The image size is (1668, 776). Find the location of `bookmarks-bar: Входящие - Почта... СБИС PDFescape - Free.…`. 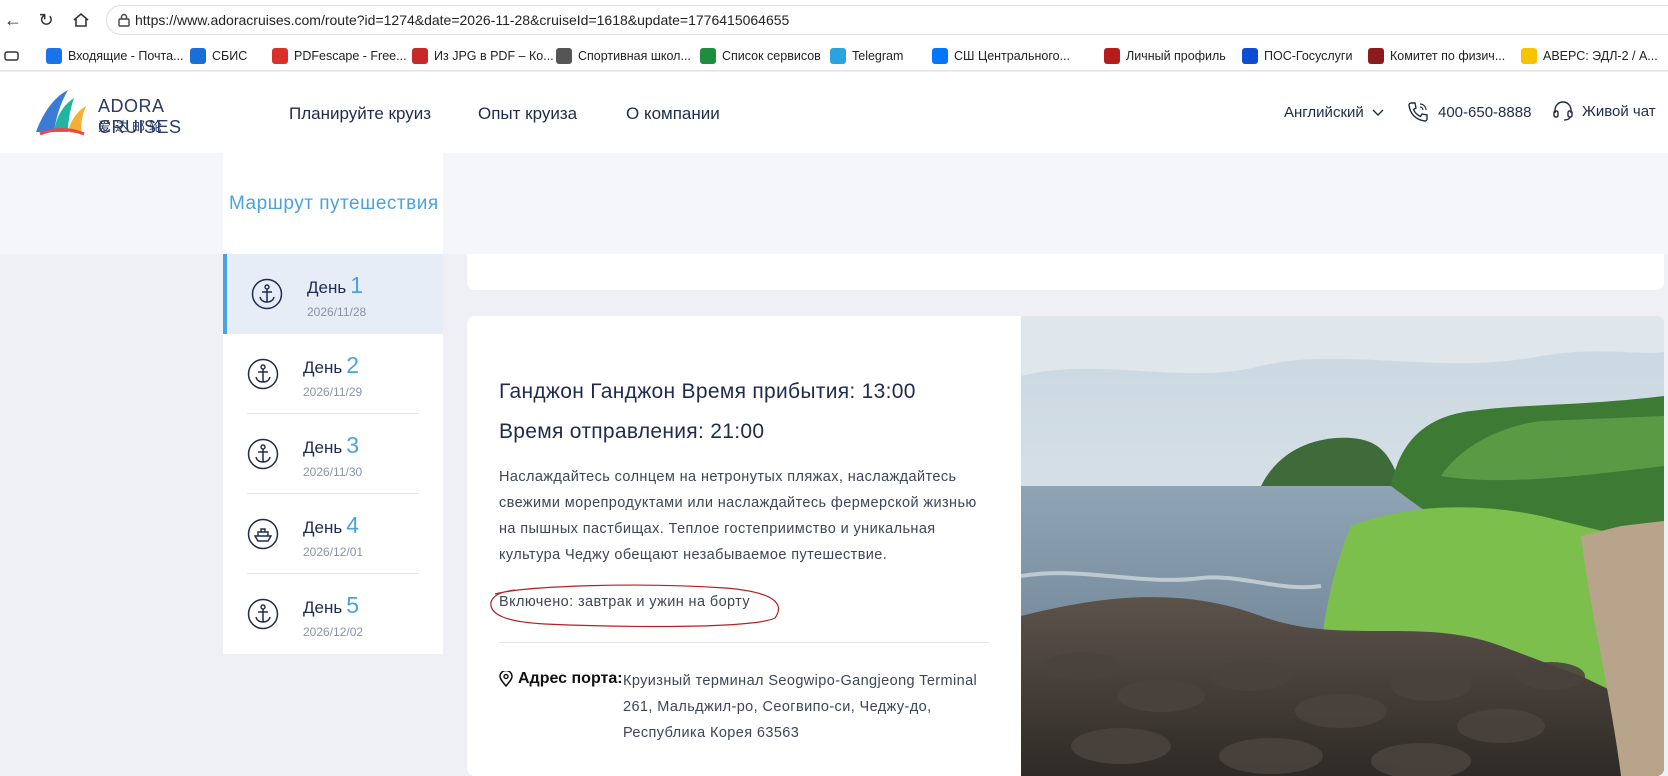

bookmarks-bar: Входящие - Почта... СБИС PDFescape - Free.… is located at coordinates (834, 55).